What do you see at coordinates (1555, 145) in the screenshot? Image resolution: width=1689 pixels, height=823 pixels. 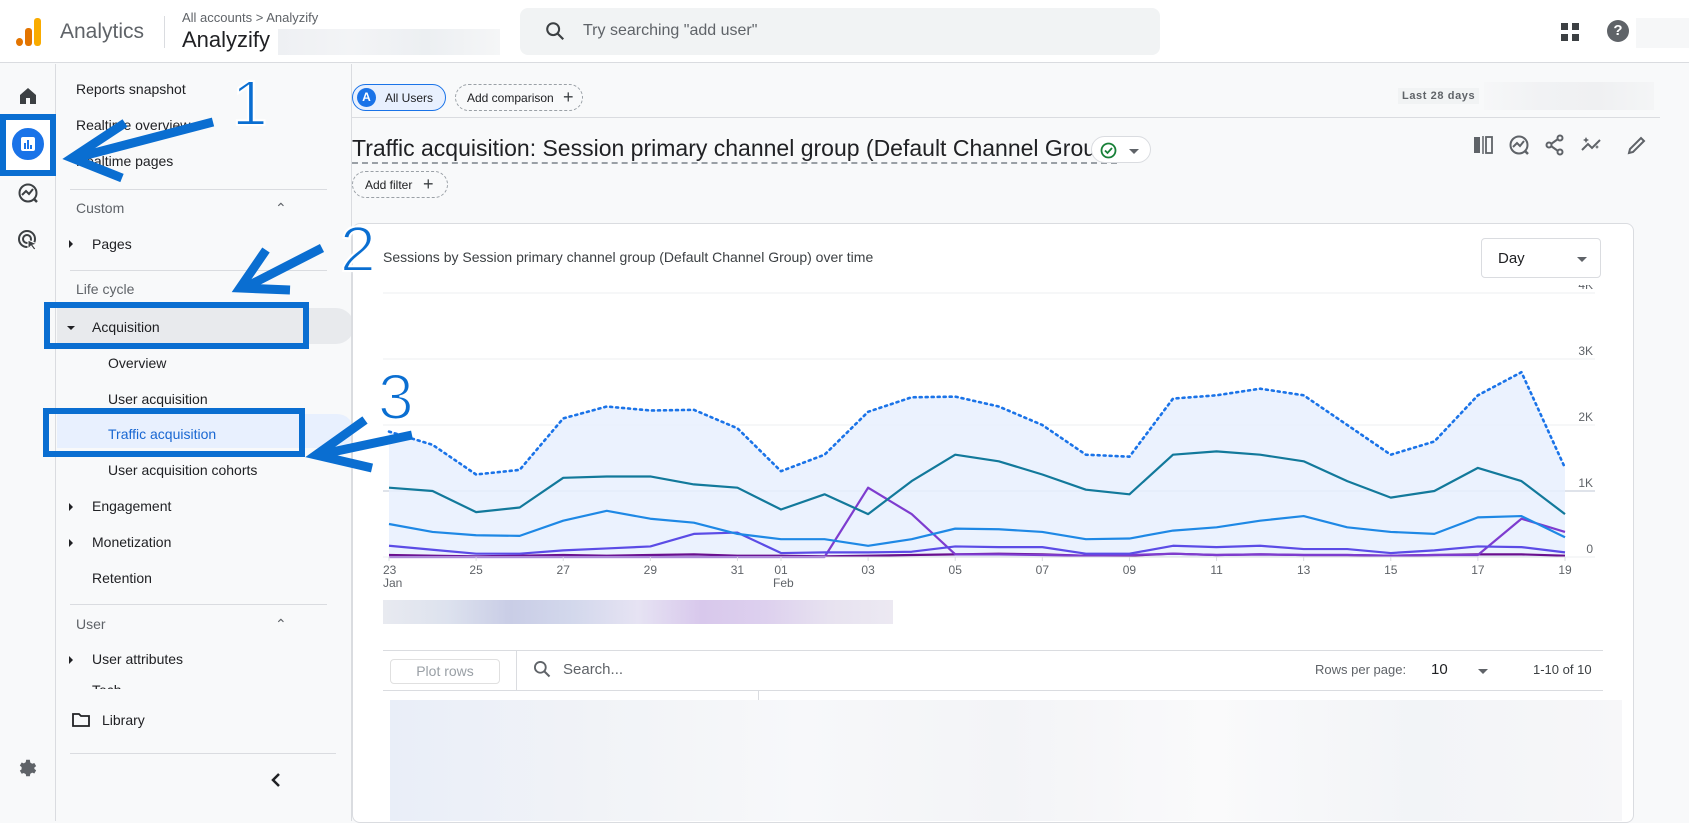 I see `share-icon` at bounding box center [1555, 145].